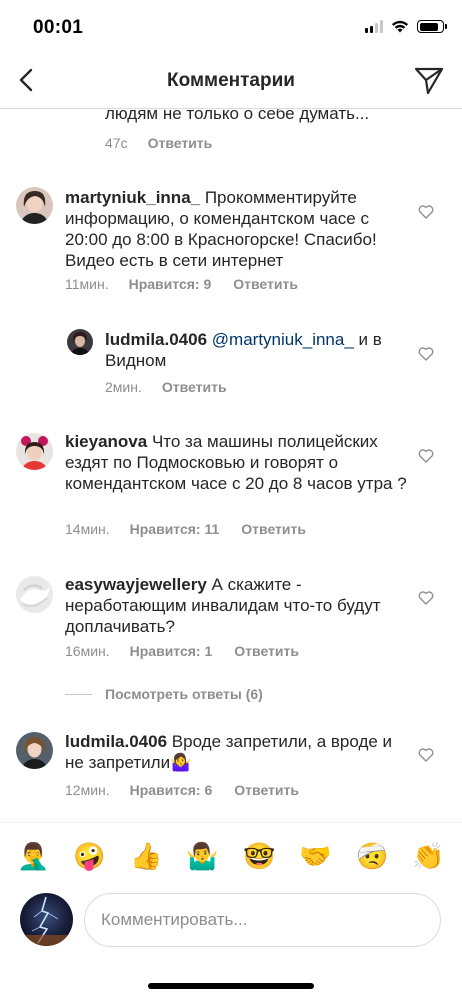 This screenshot has width=462, height=1000. I want to click on comment-time: 2мин., so click(123, 387).